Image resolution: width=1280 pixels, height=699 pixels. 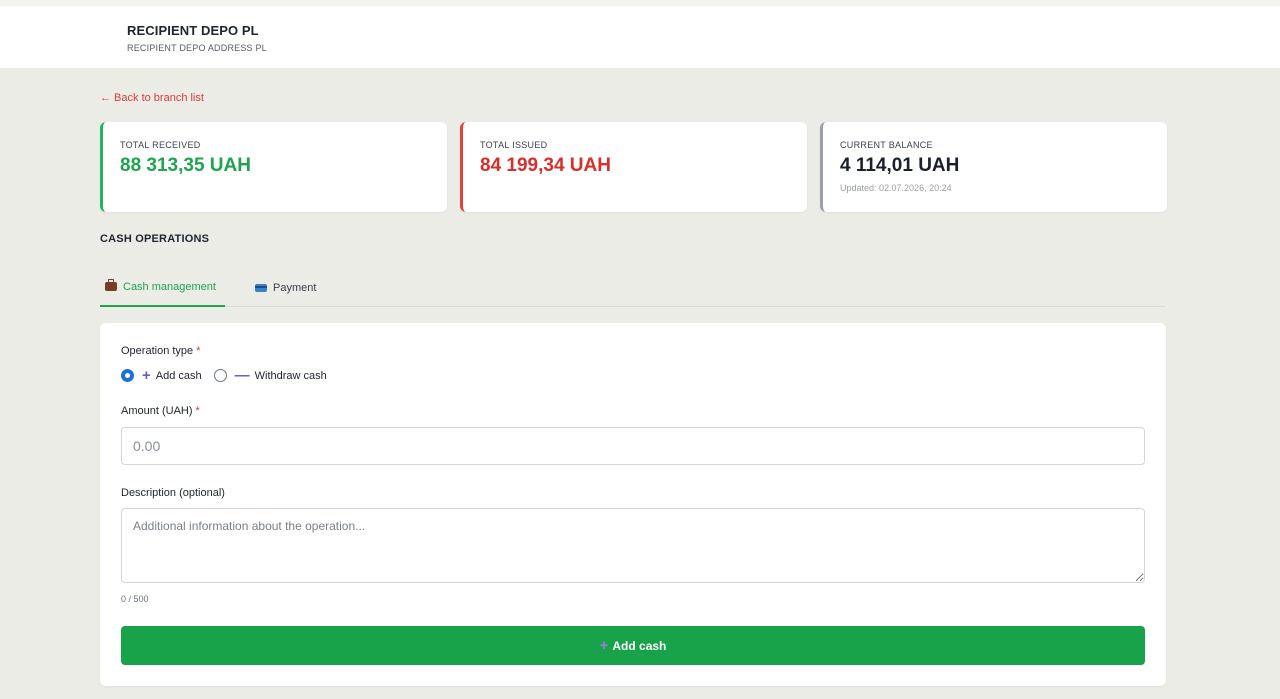 I want to click on tab-cash-management: Cash management, so click(x=162, y=287).